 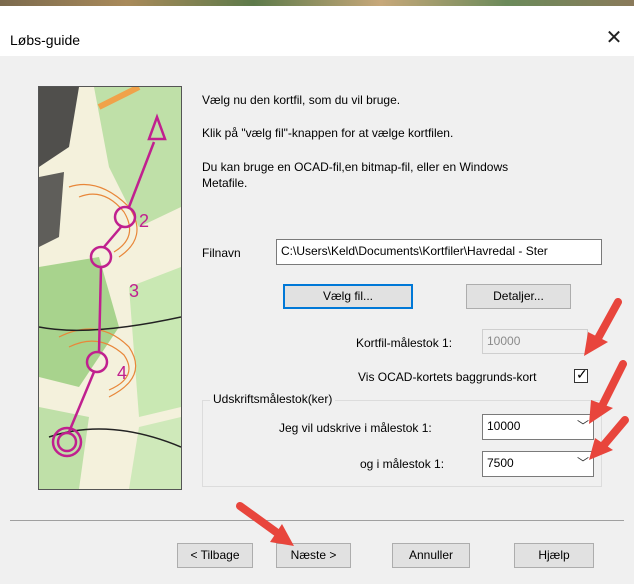 I want to click on title-bar: Løbs-guide ✕, so click(x=317, y=31).